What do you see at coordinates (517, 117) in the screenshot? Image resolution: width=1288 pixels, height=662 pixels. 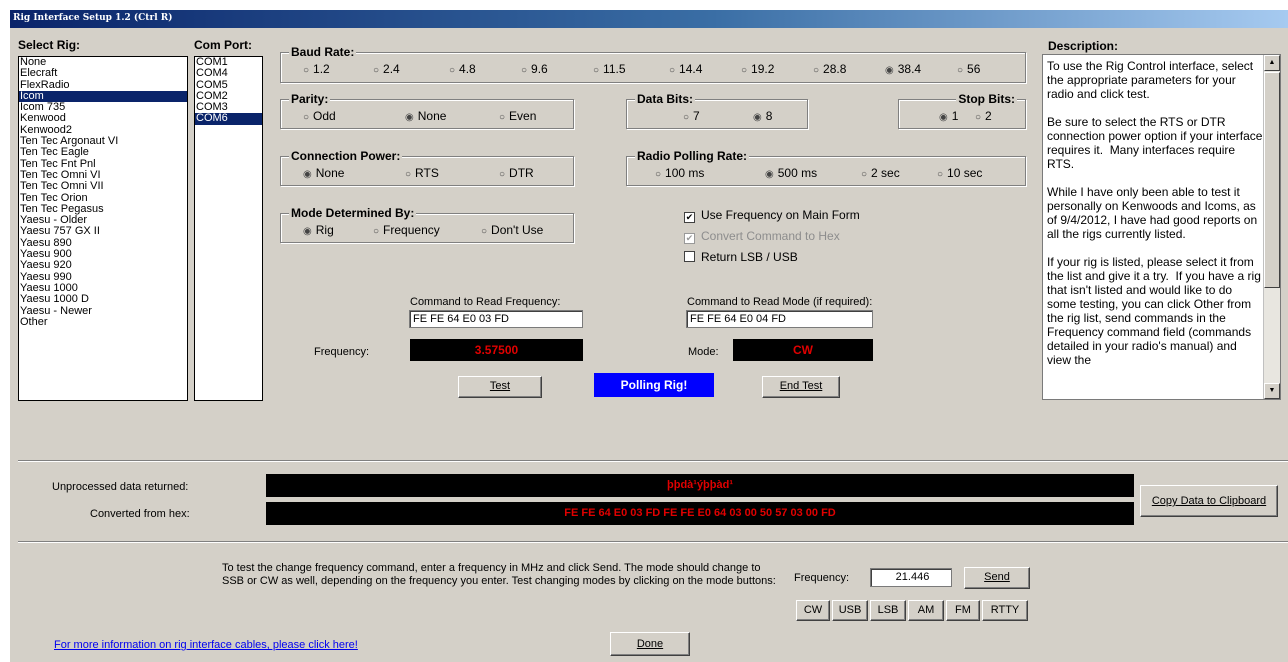 I see `parity-radio-even: ○ Even` at bounding box center [517, 117].